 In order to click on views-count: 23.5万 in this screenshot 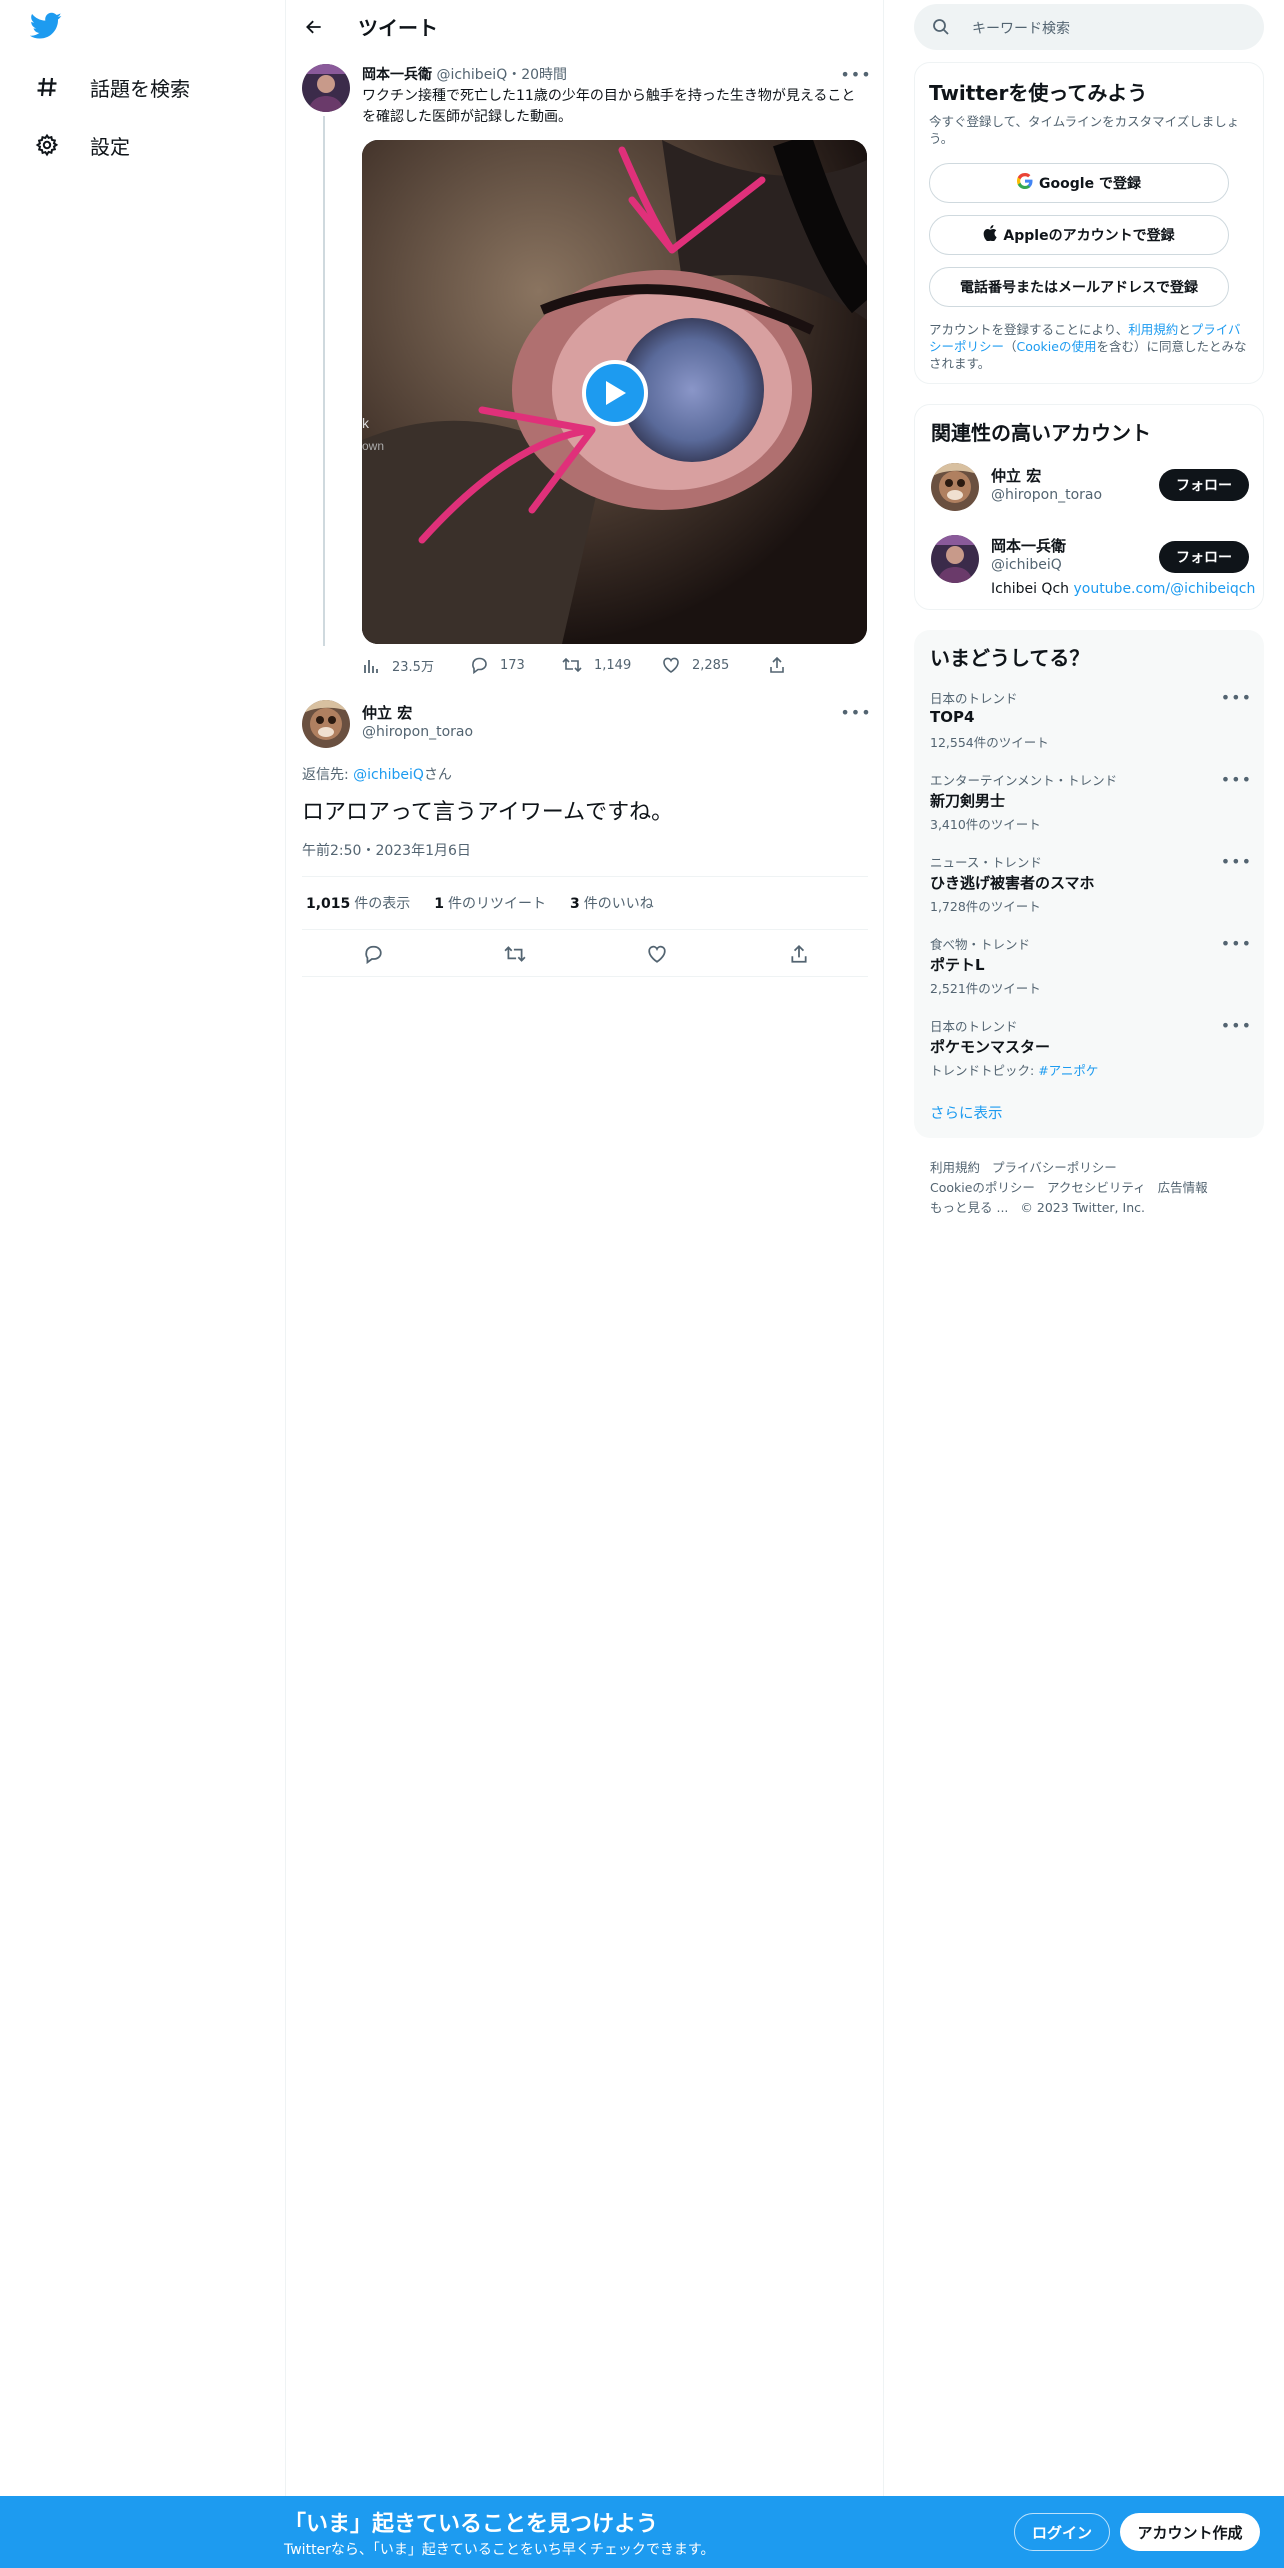, I will do `click(413, 667)`.